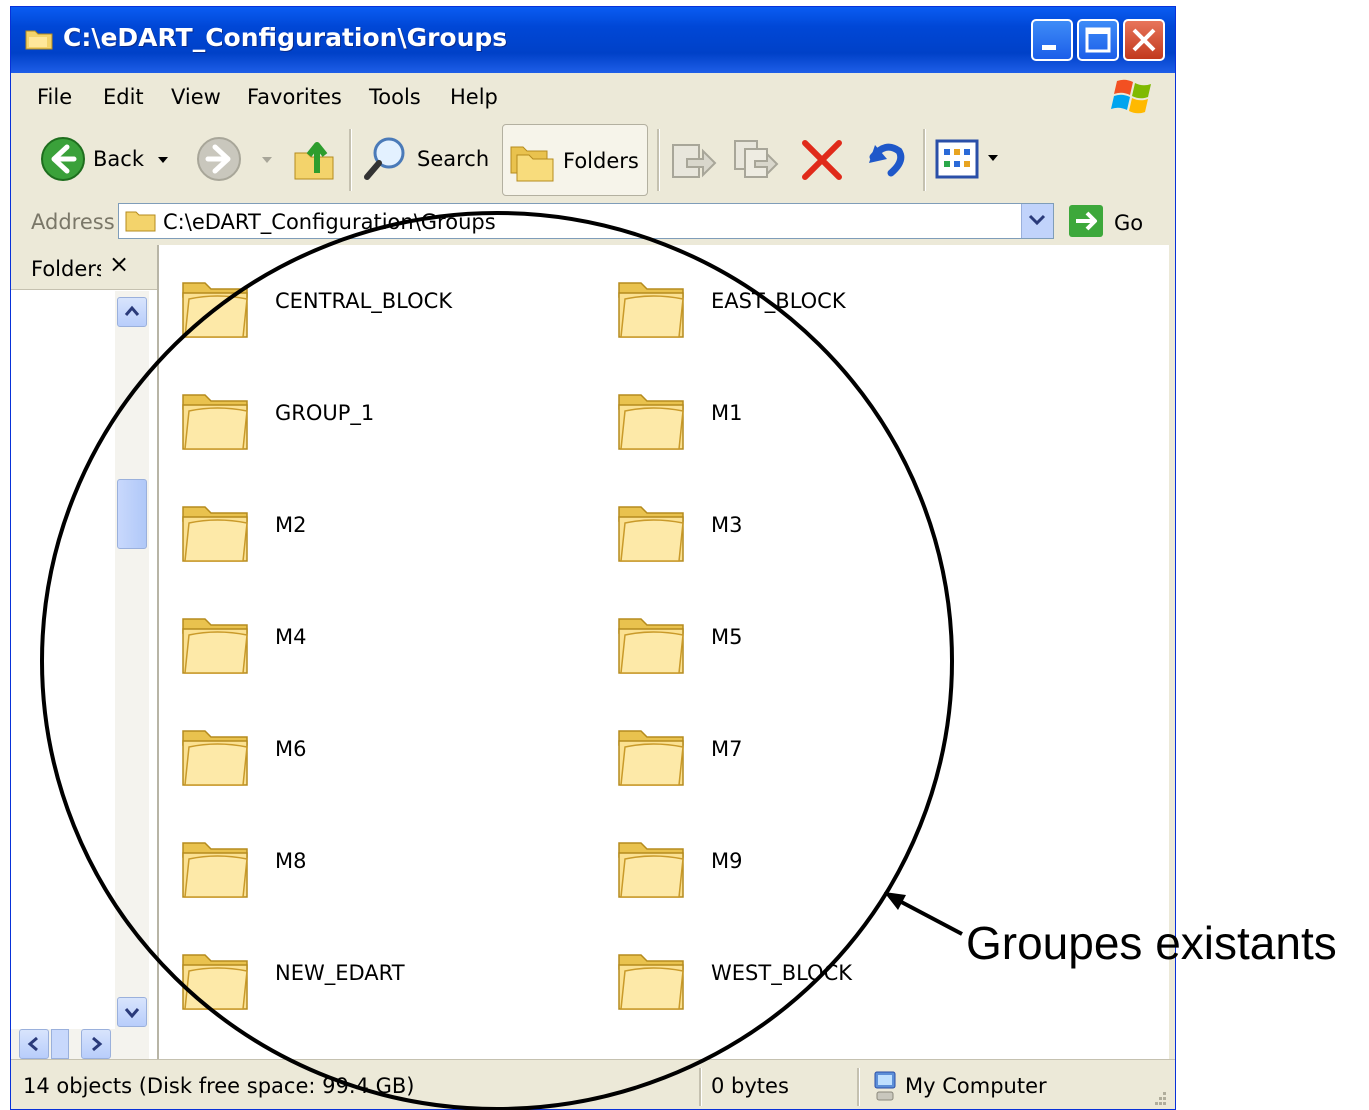  What do you see at coordinates (1128, 223) in the screenshot?
I see `go-label: Go` at bounding box center [1128, 223].